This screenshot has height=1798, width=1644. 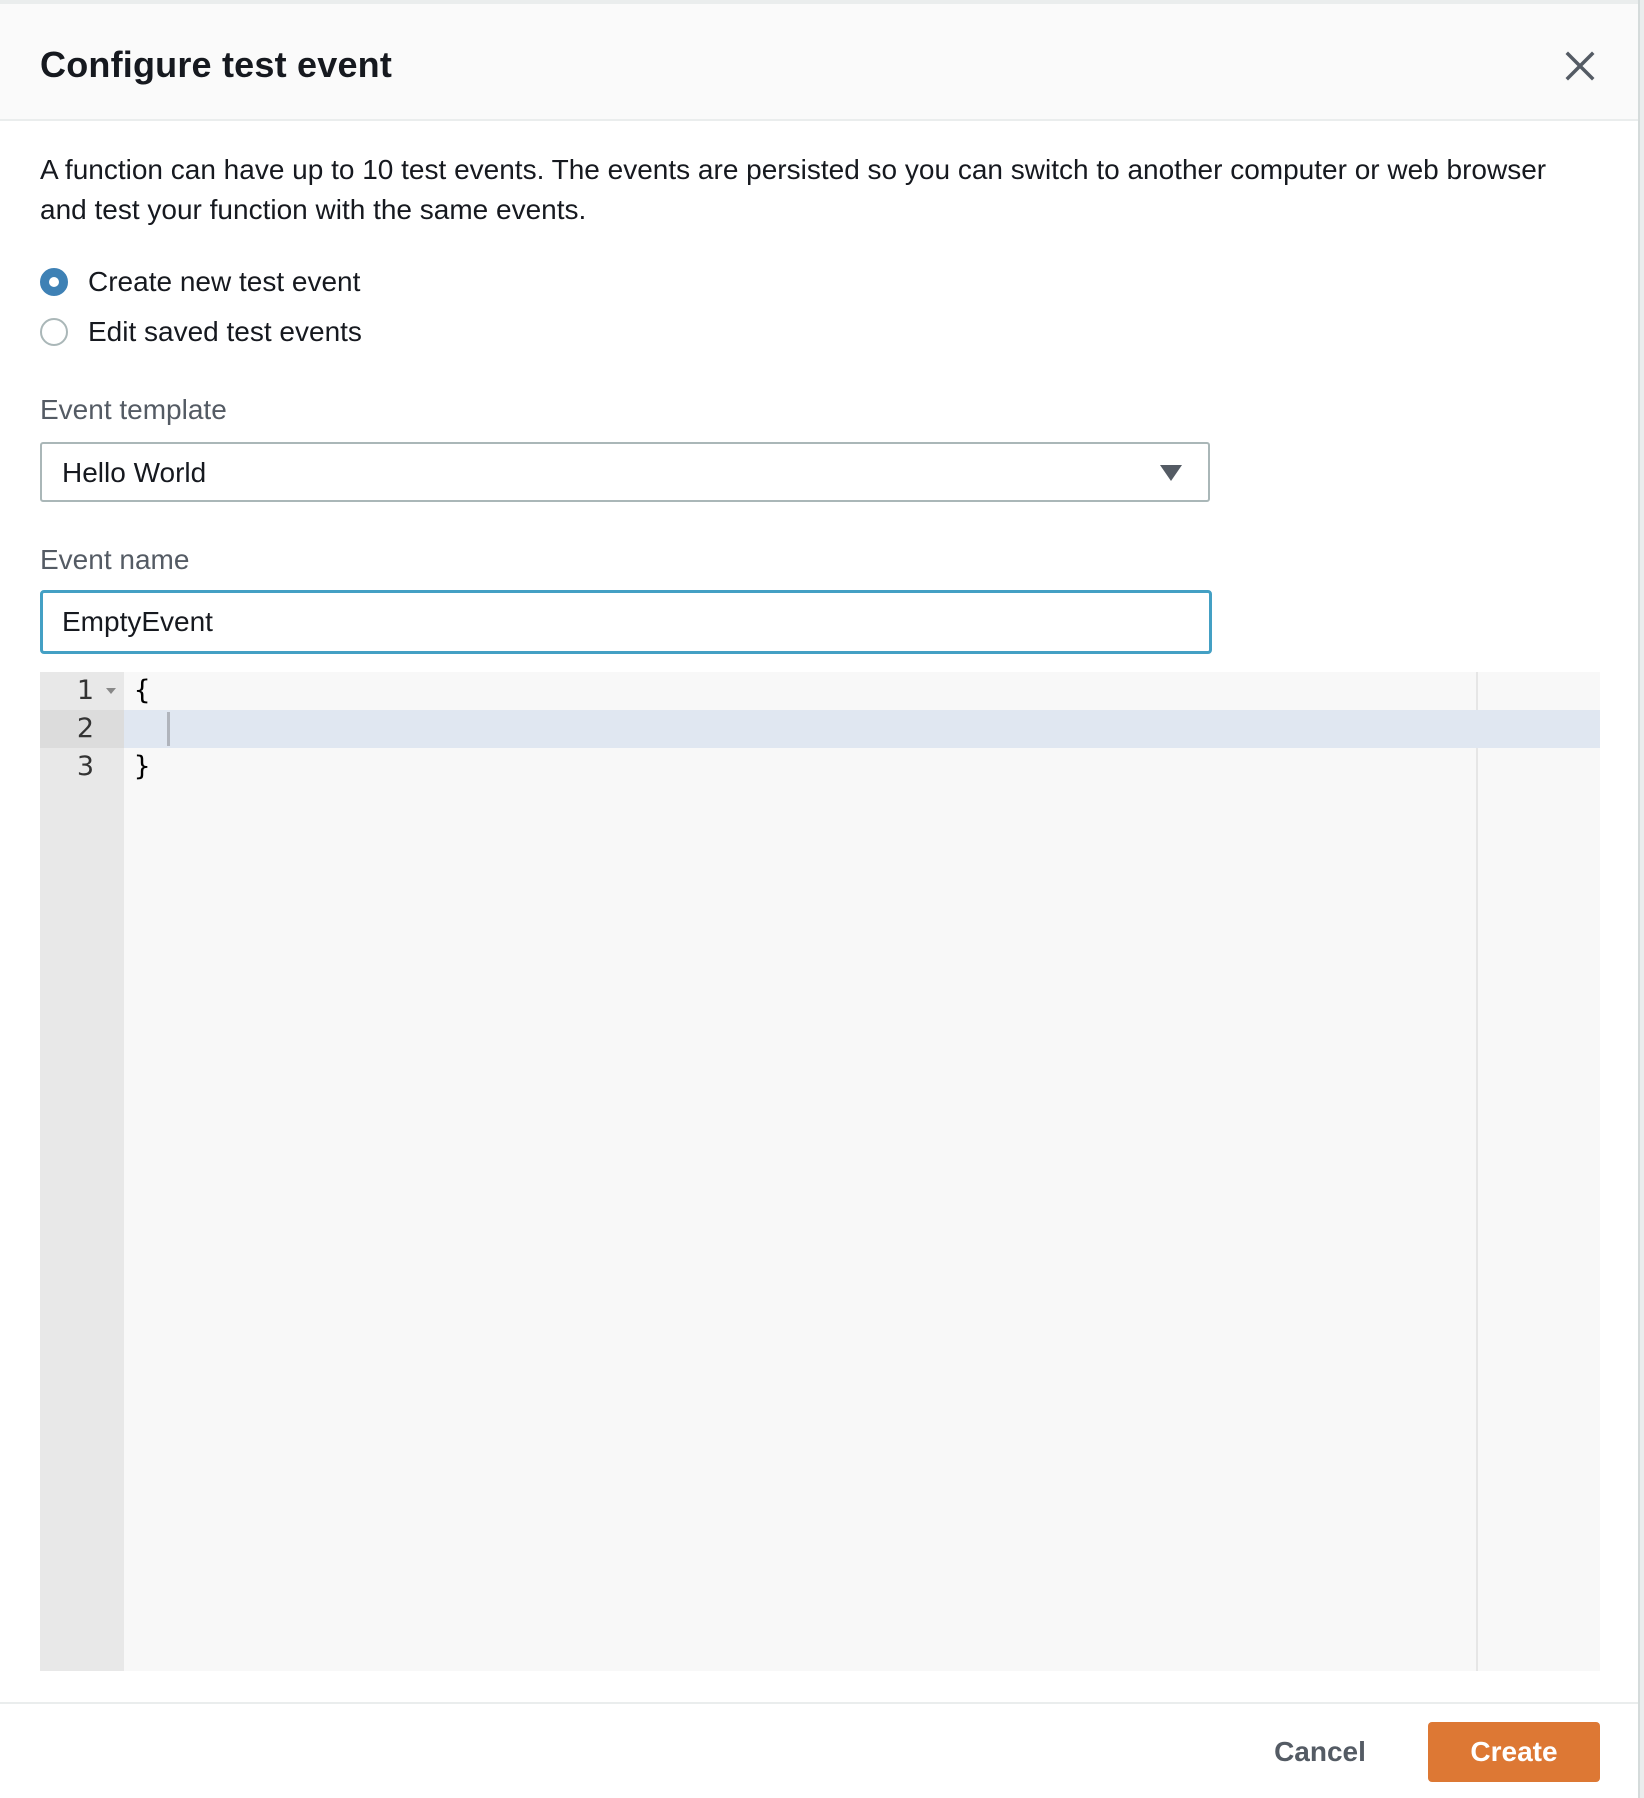 What do you see at coordinates (820, 729) in the screenshot?
I see `editor-line-active: 2` at bounding box center [820, 729].